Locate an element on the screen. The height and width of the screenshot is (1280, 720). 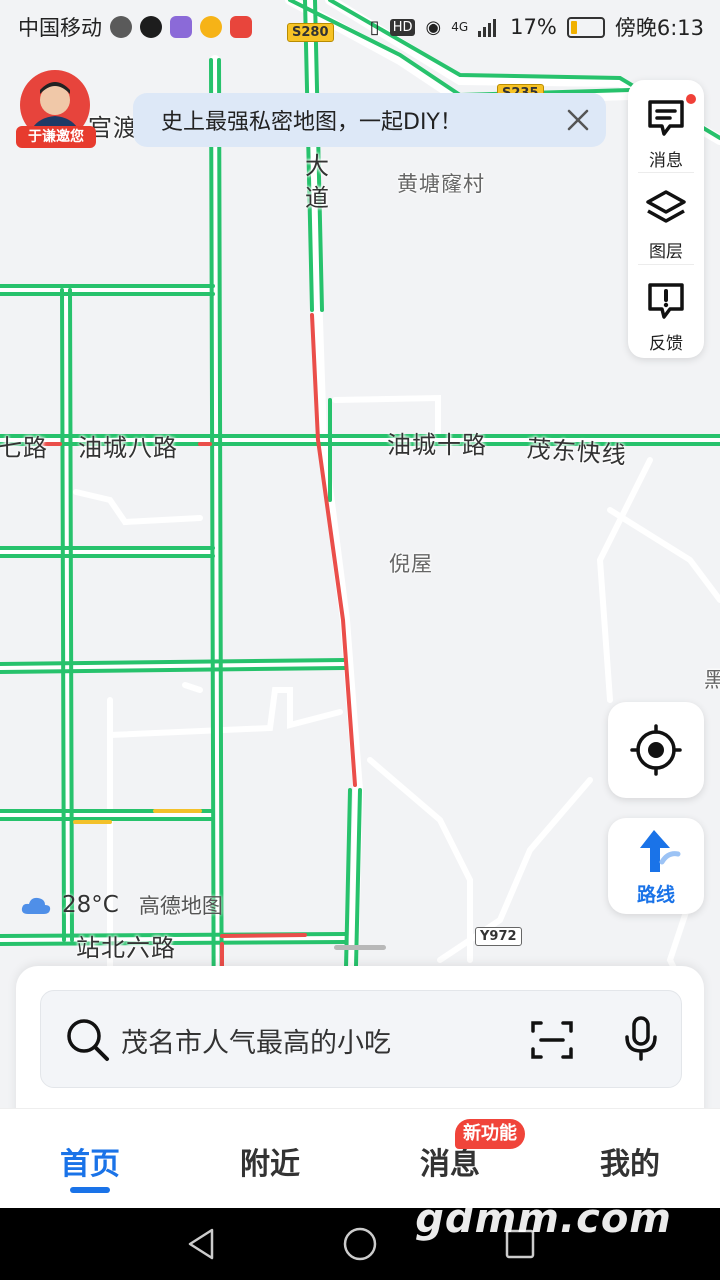
status-bar-right: ▯ HD ◉ 4G 17% 傍晚6:13 is located at coordinates (537, 27).